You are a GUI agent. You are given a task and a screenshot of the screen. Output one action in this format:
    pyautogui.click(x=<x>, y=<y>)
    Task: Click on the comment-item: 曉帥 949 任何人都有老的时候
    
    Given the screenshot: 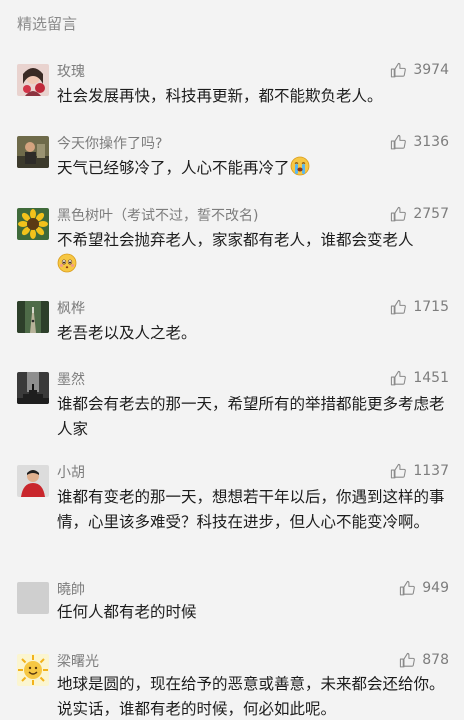 What is the action you would take?
    pyautogui.click(x=232, y=609)
    